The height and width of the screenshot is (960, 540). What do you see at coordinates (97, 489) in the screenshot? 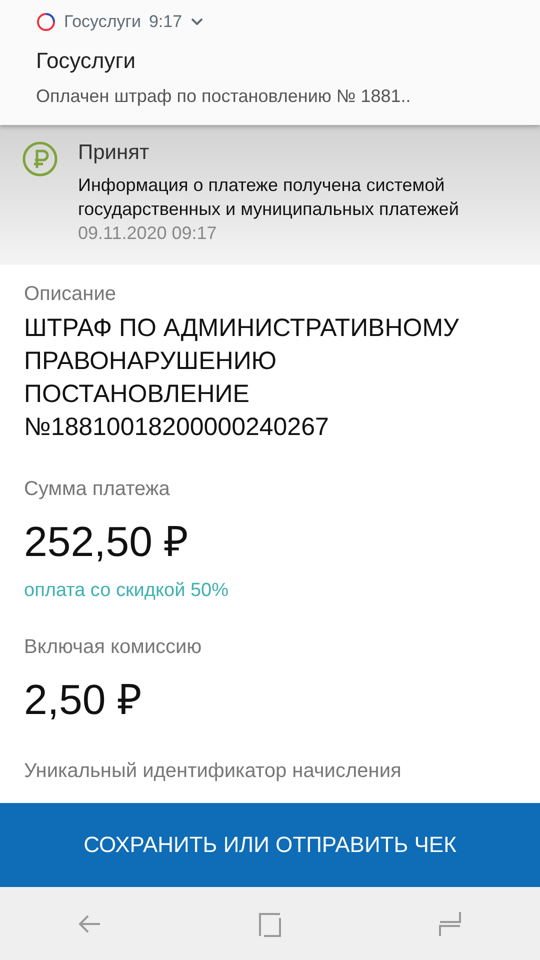
I see `field-label: Сумма платежа` at bounding box center [97, 489].